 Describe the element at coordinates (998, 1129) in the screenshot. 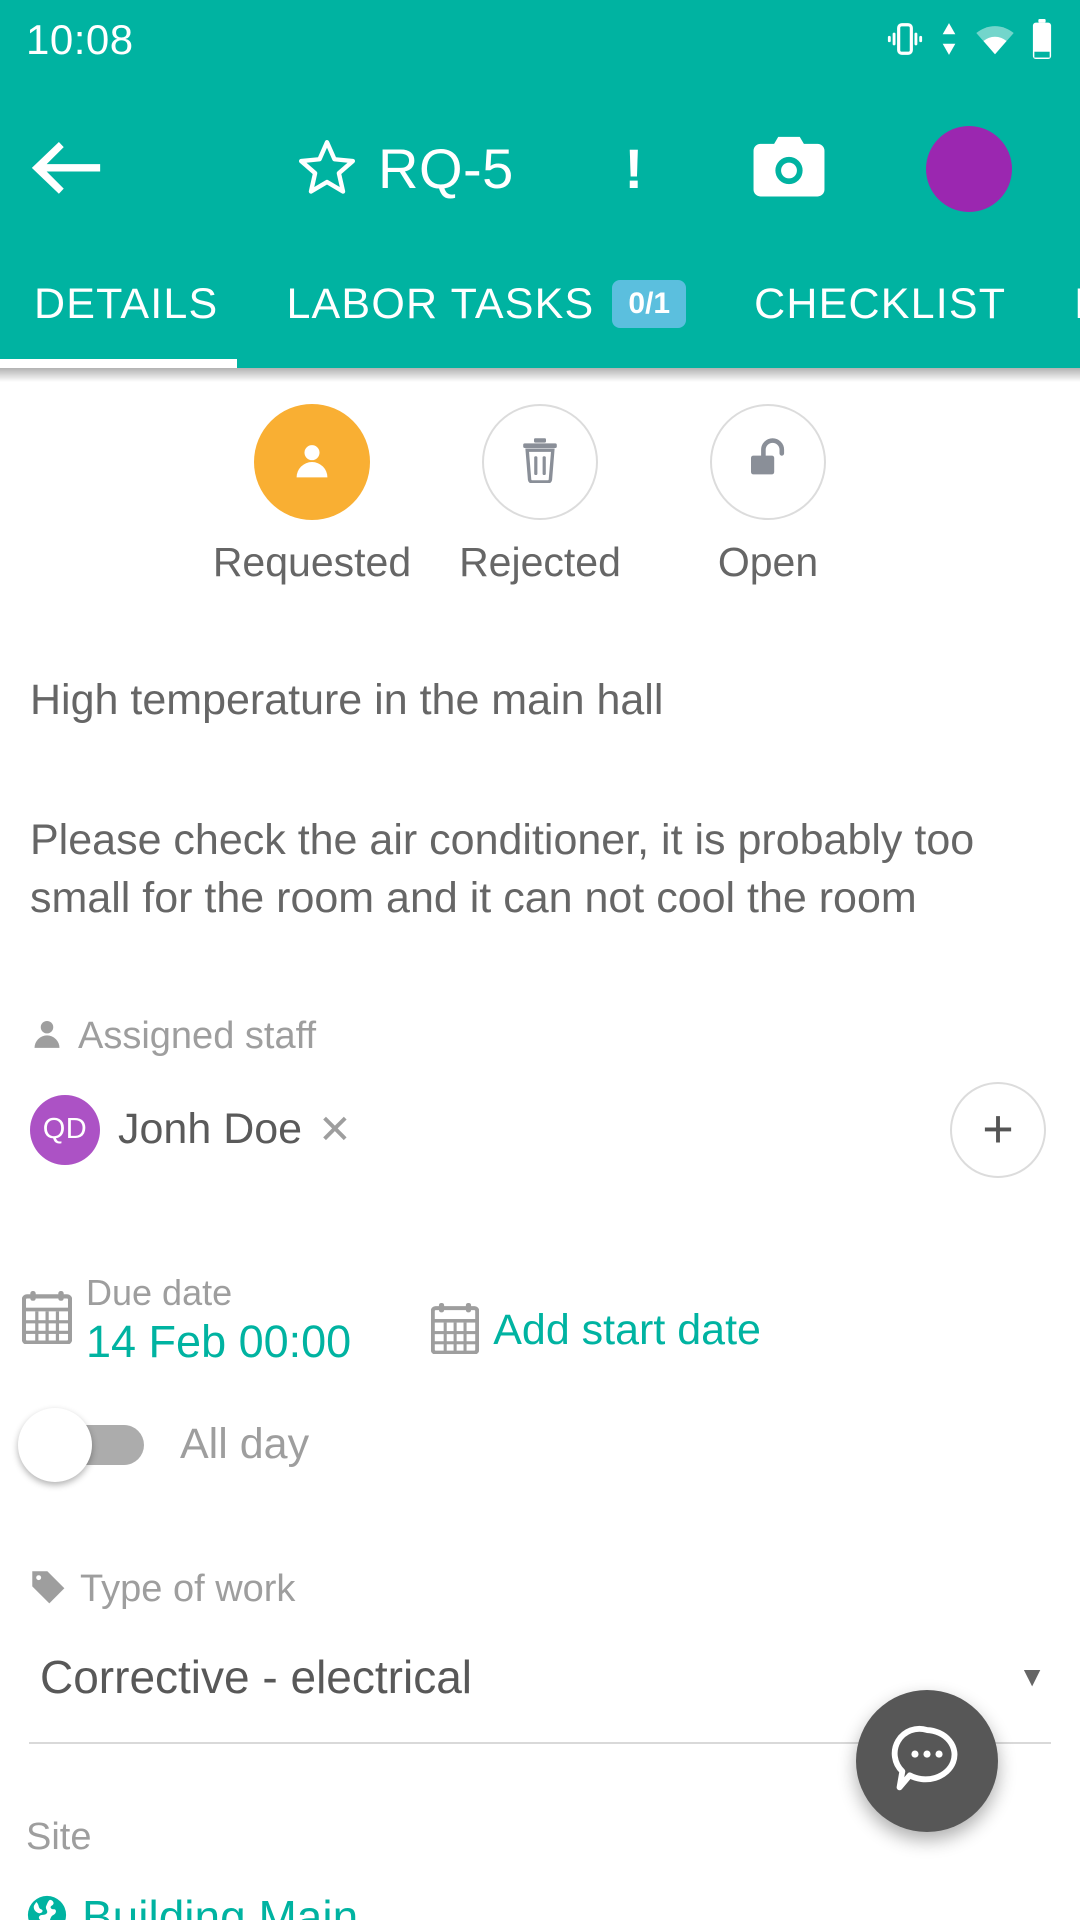

I see `add-staff-button: +` at that location.